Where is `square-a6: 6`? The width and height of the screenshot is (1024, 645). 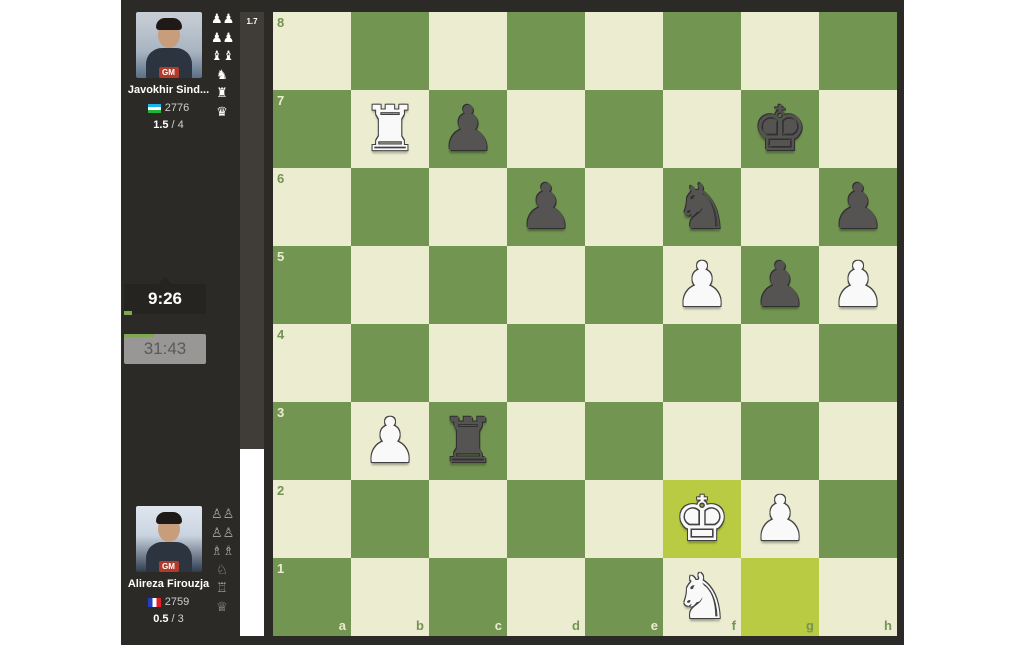 square-a6: 6 is located at coordinates (312, 207).